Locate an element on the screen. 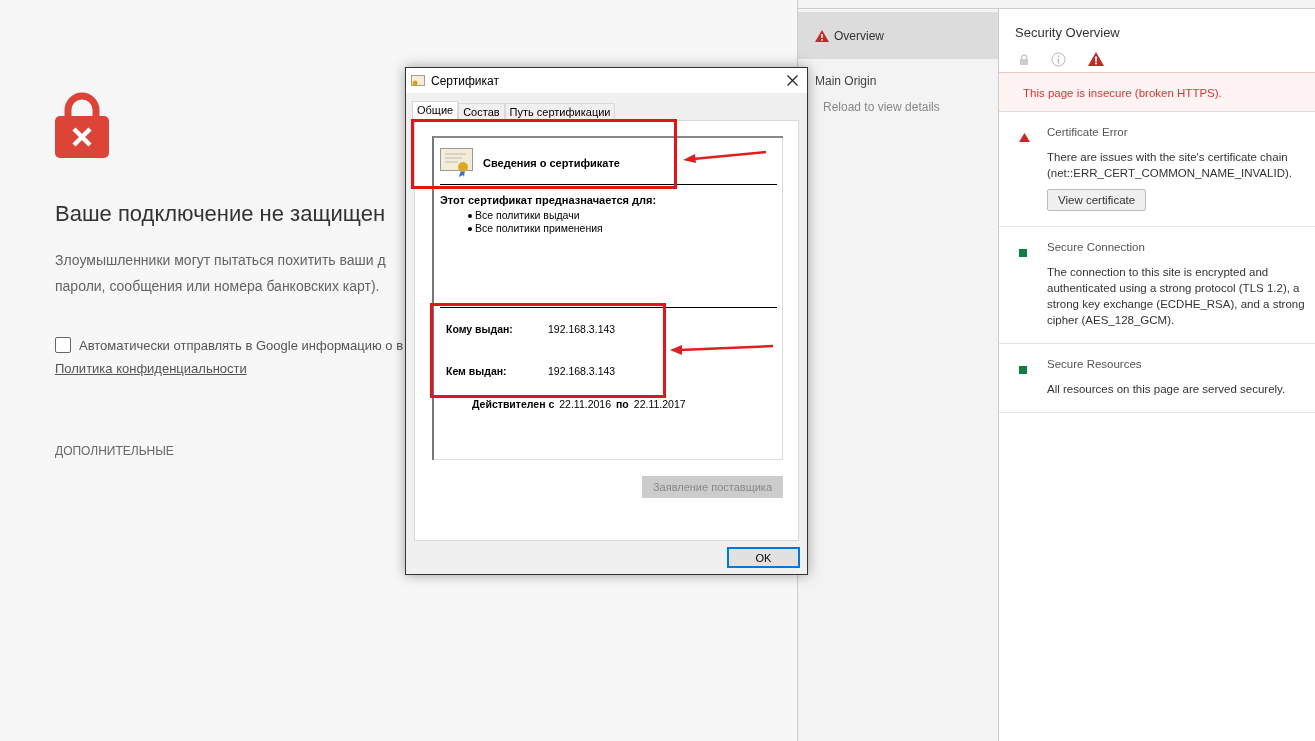 The width and height of the screenshot is (1315, 741). field-label: Кому выдан: is located at coordinates (480, 329).